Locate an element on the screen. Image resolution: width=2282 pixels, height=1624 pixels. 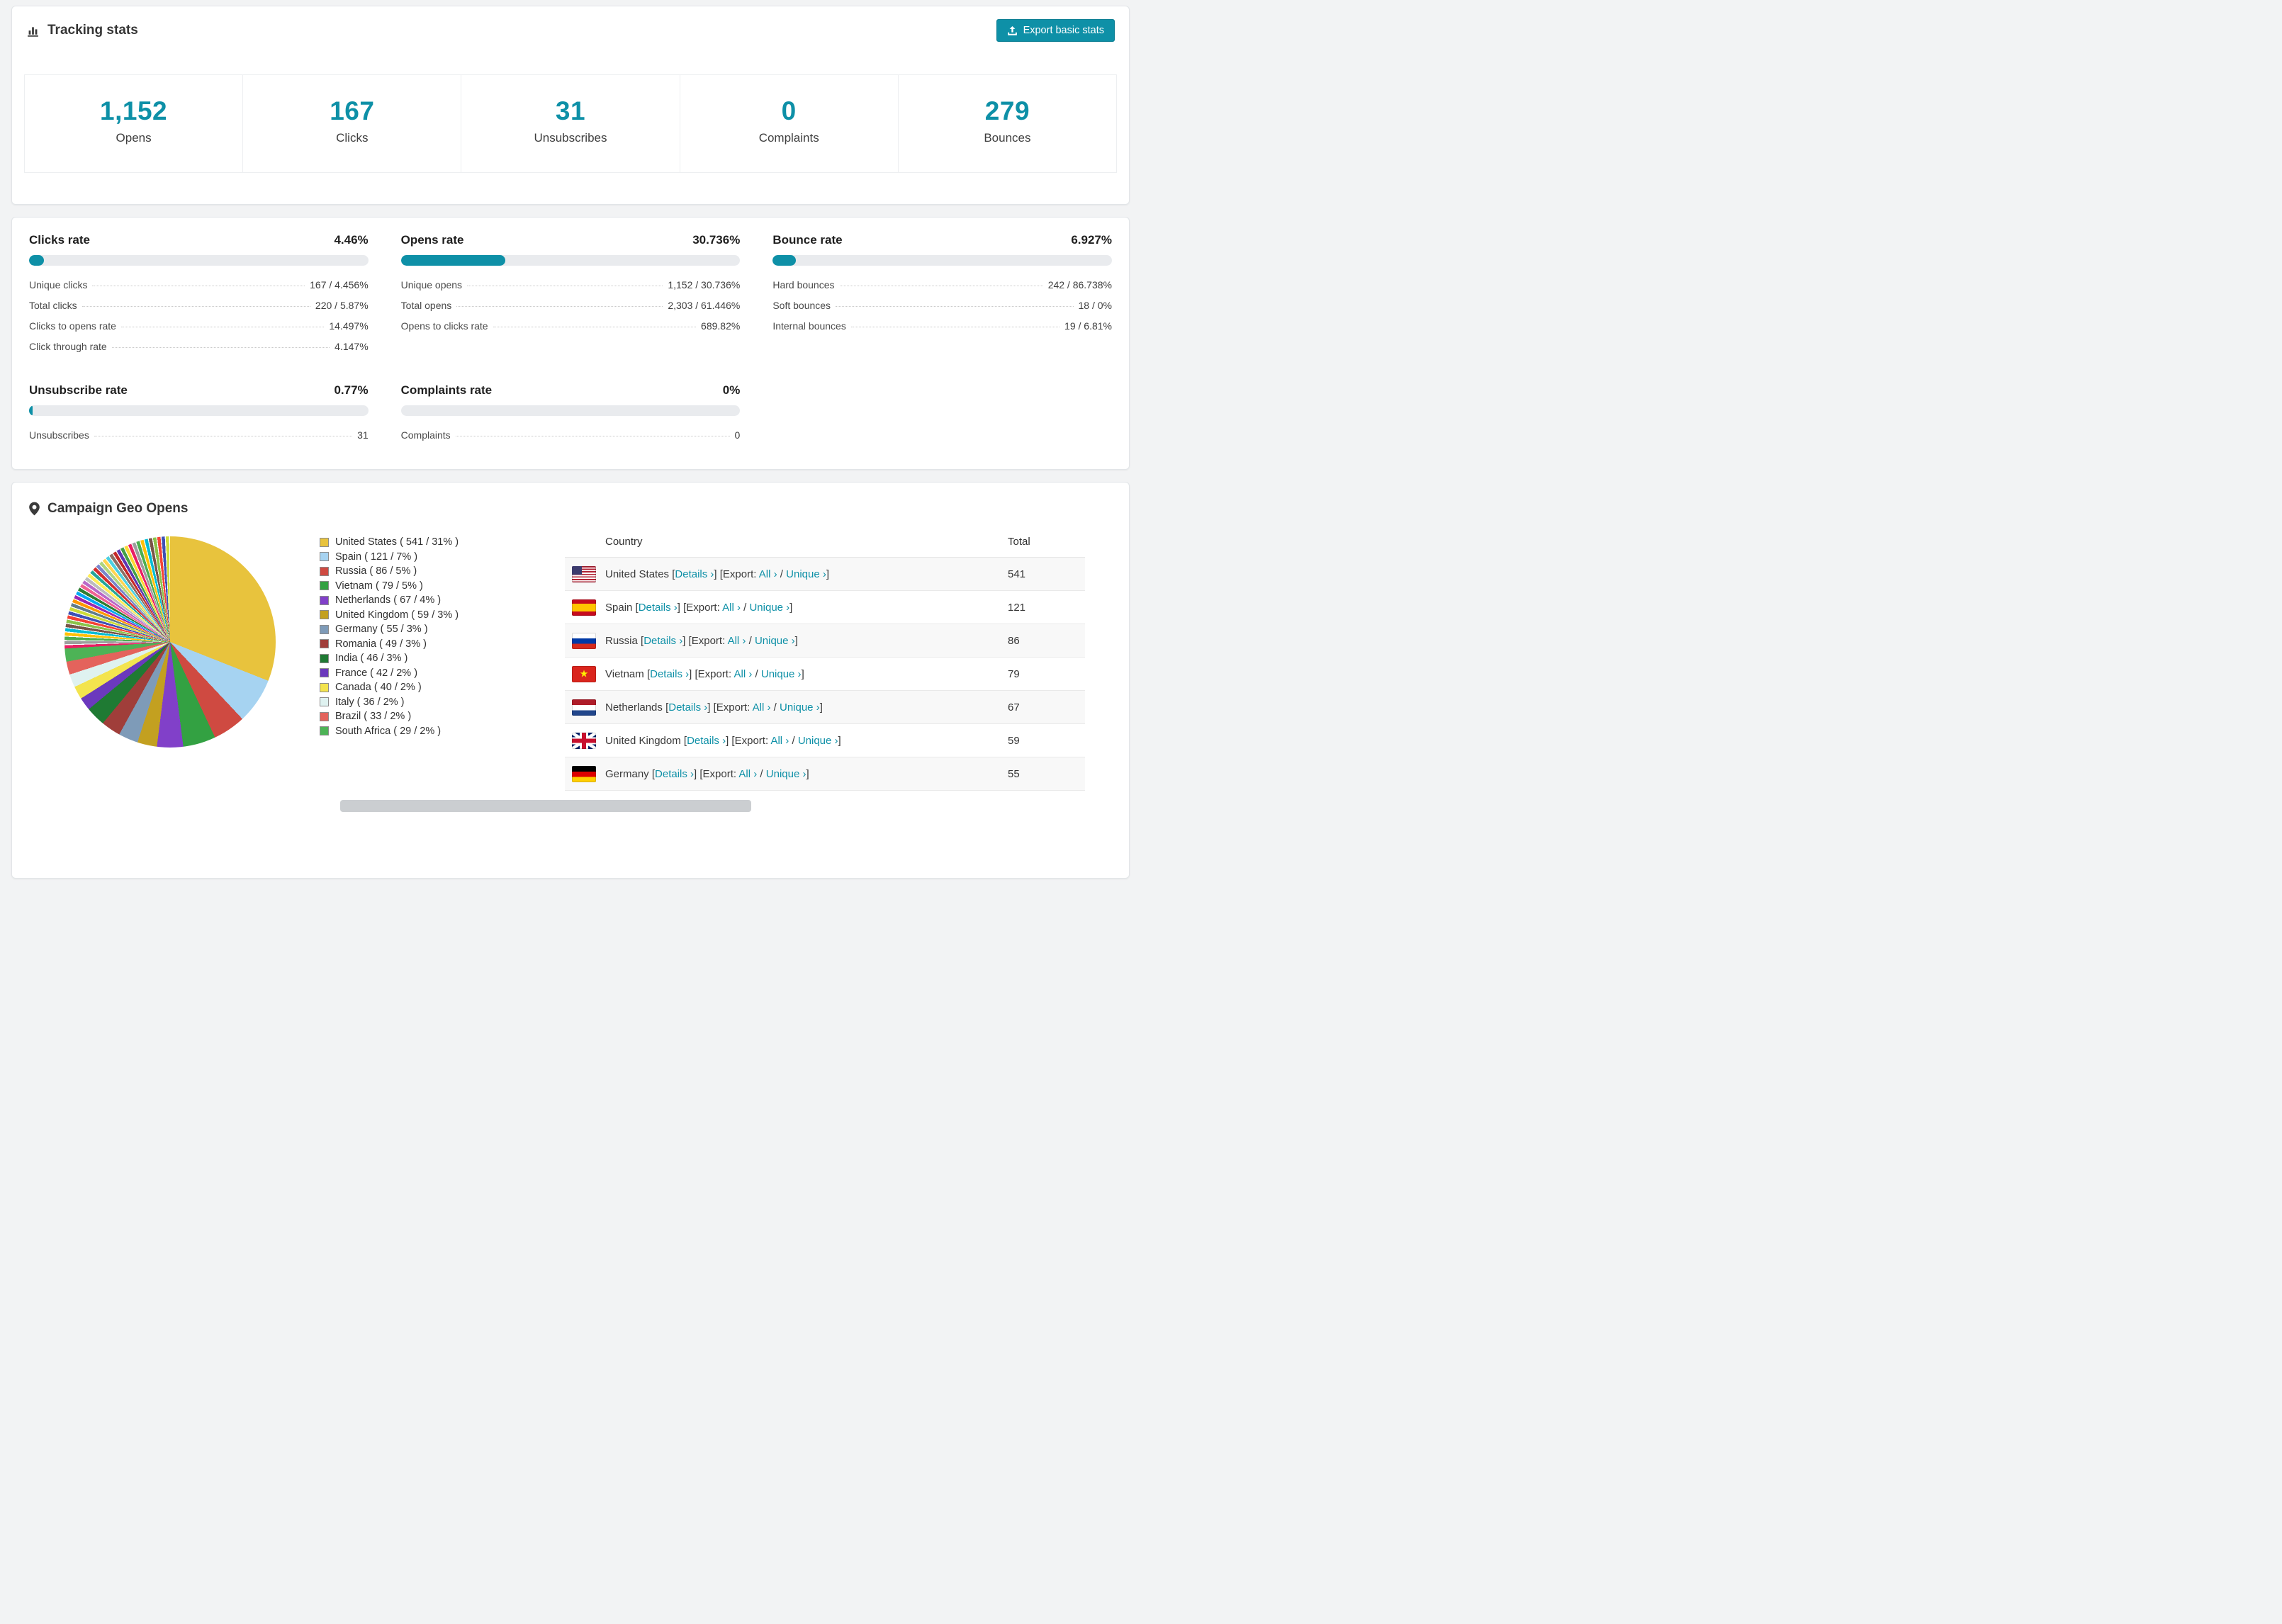
geo-opens-header: Campaign Geo Opens is located at coordinates (570, 509).